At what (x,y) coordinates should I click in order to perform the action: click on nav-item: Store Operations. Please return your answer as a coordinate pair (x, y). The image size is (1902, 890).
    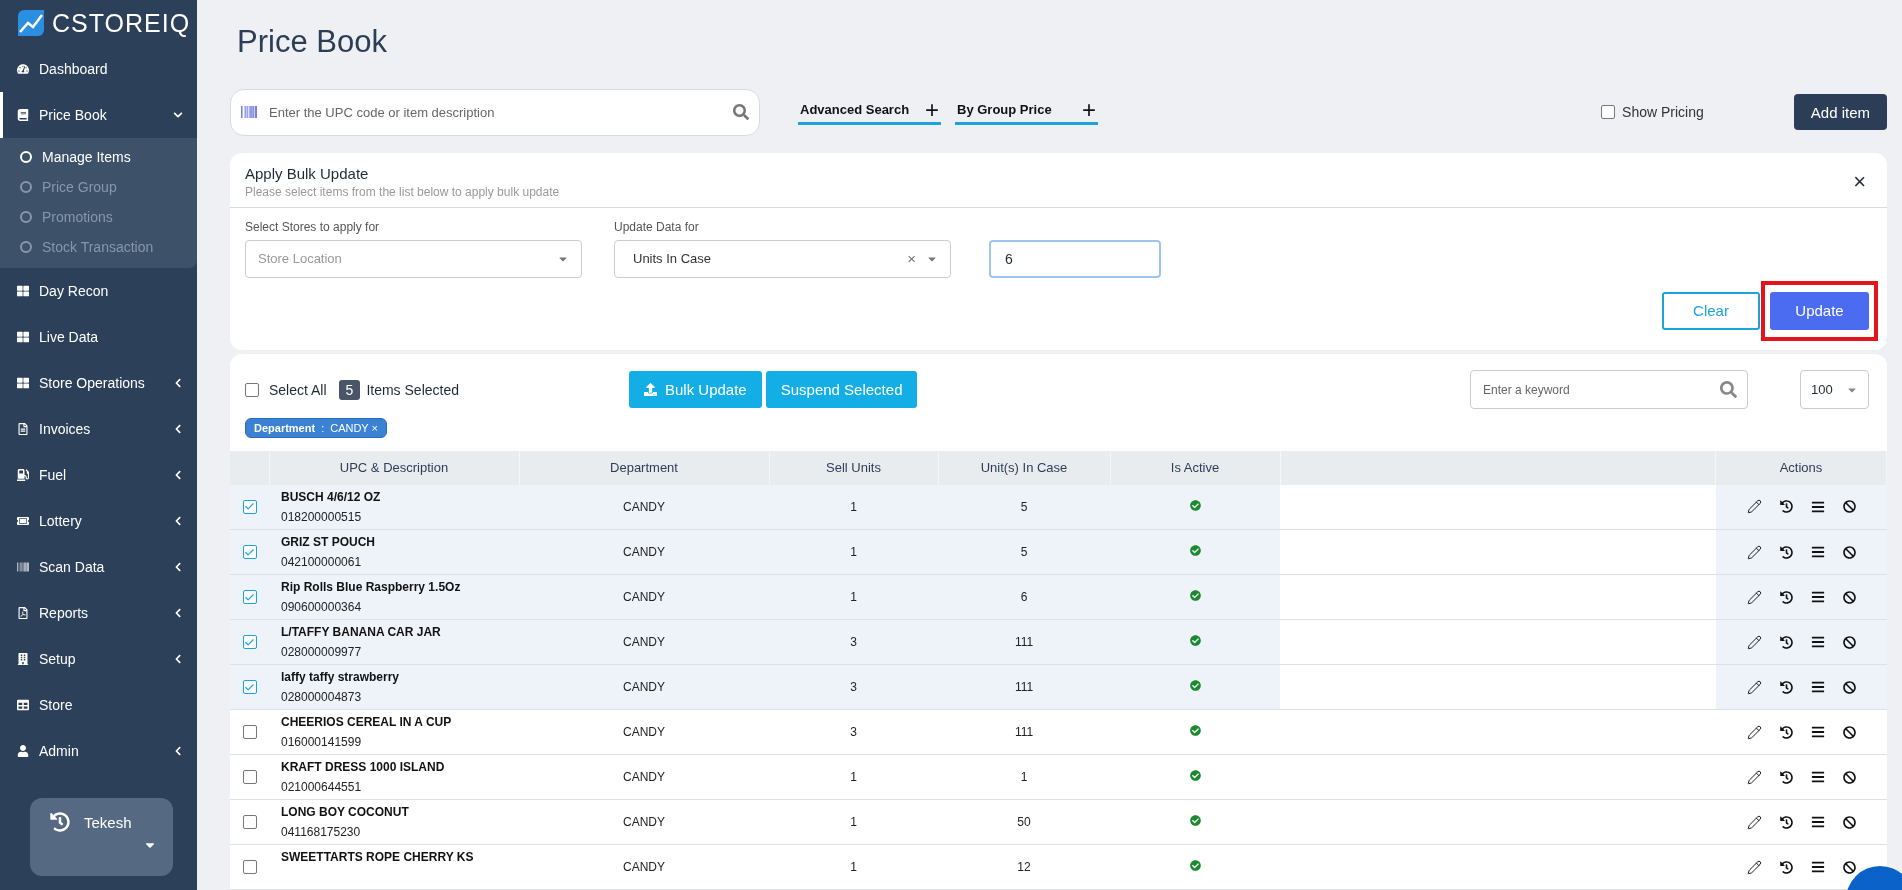
    Looking at the image, I should click on (98, 383).